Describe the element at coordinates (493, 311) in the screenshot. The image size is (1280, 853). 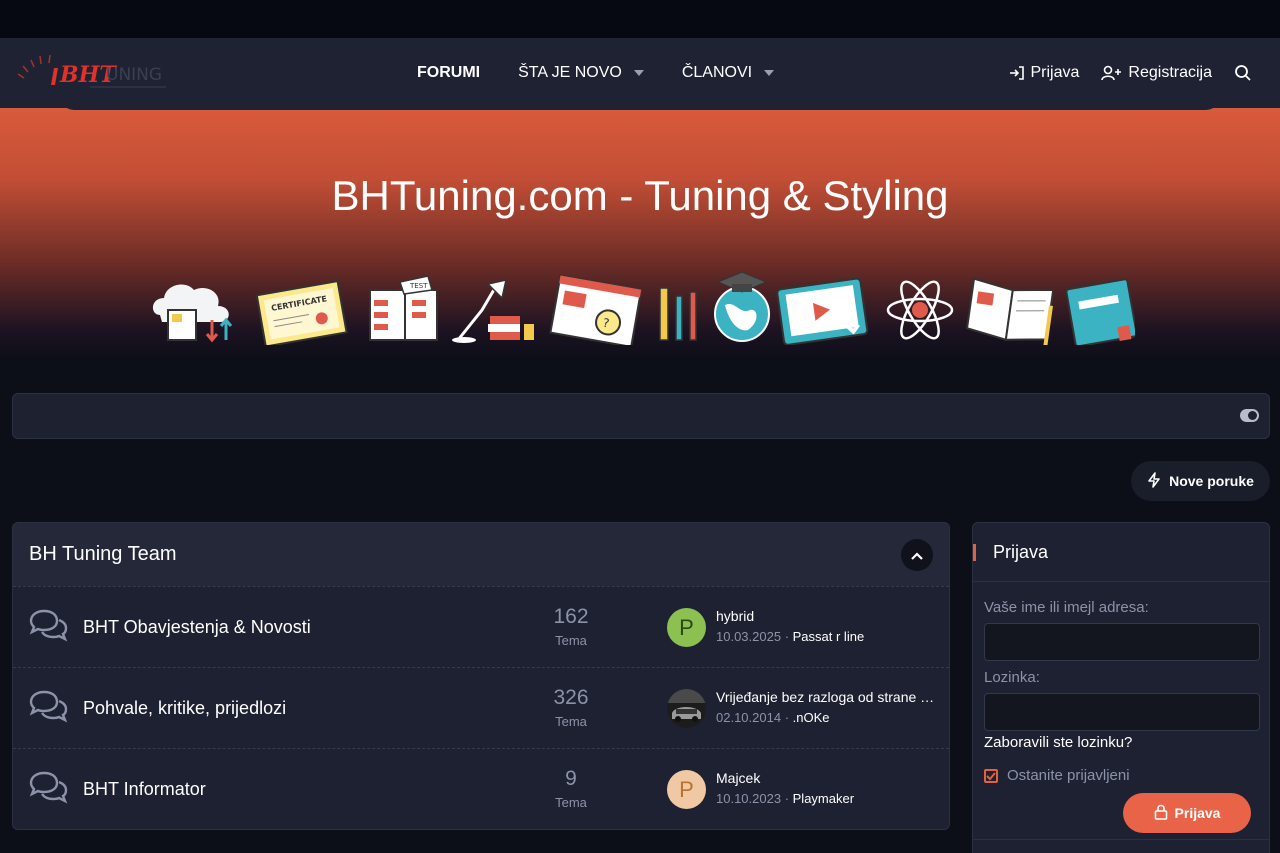
I see `desk-lamp-icon` at that location.